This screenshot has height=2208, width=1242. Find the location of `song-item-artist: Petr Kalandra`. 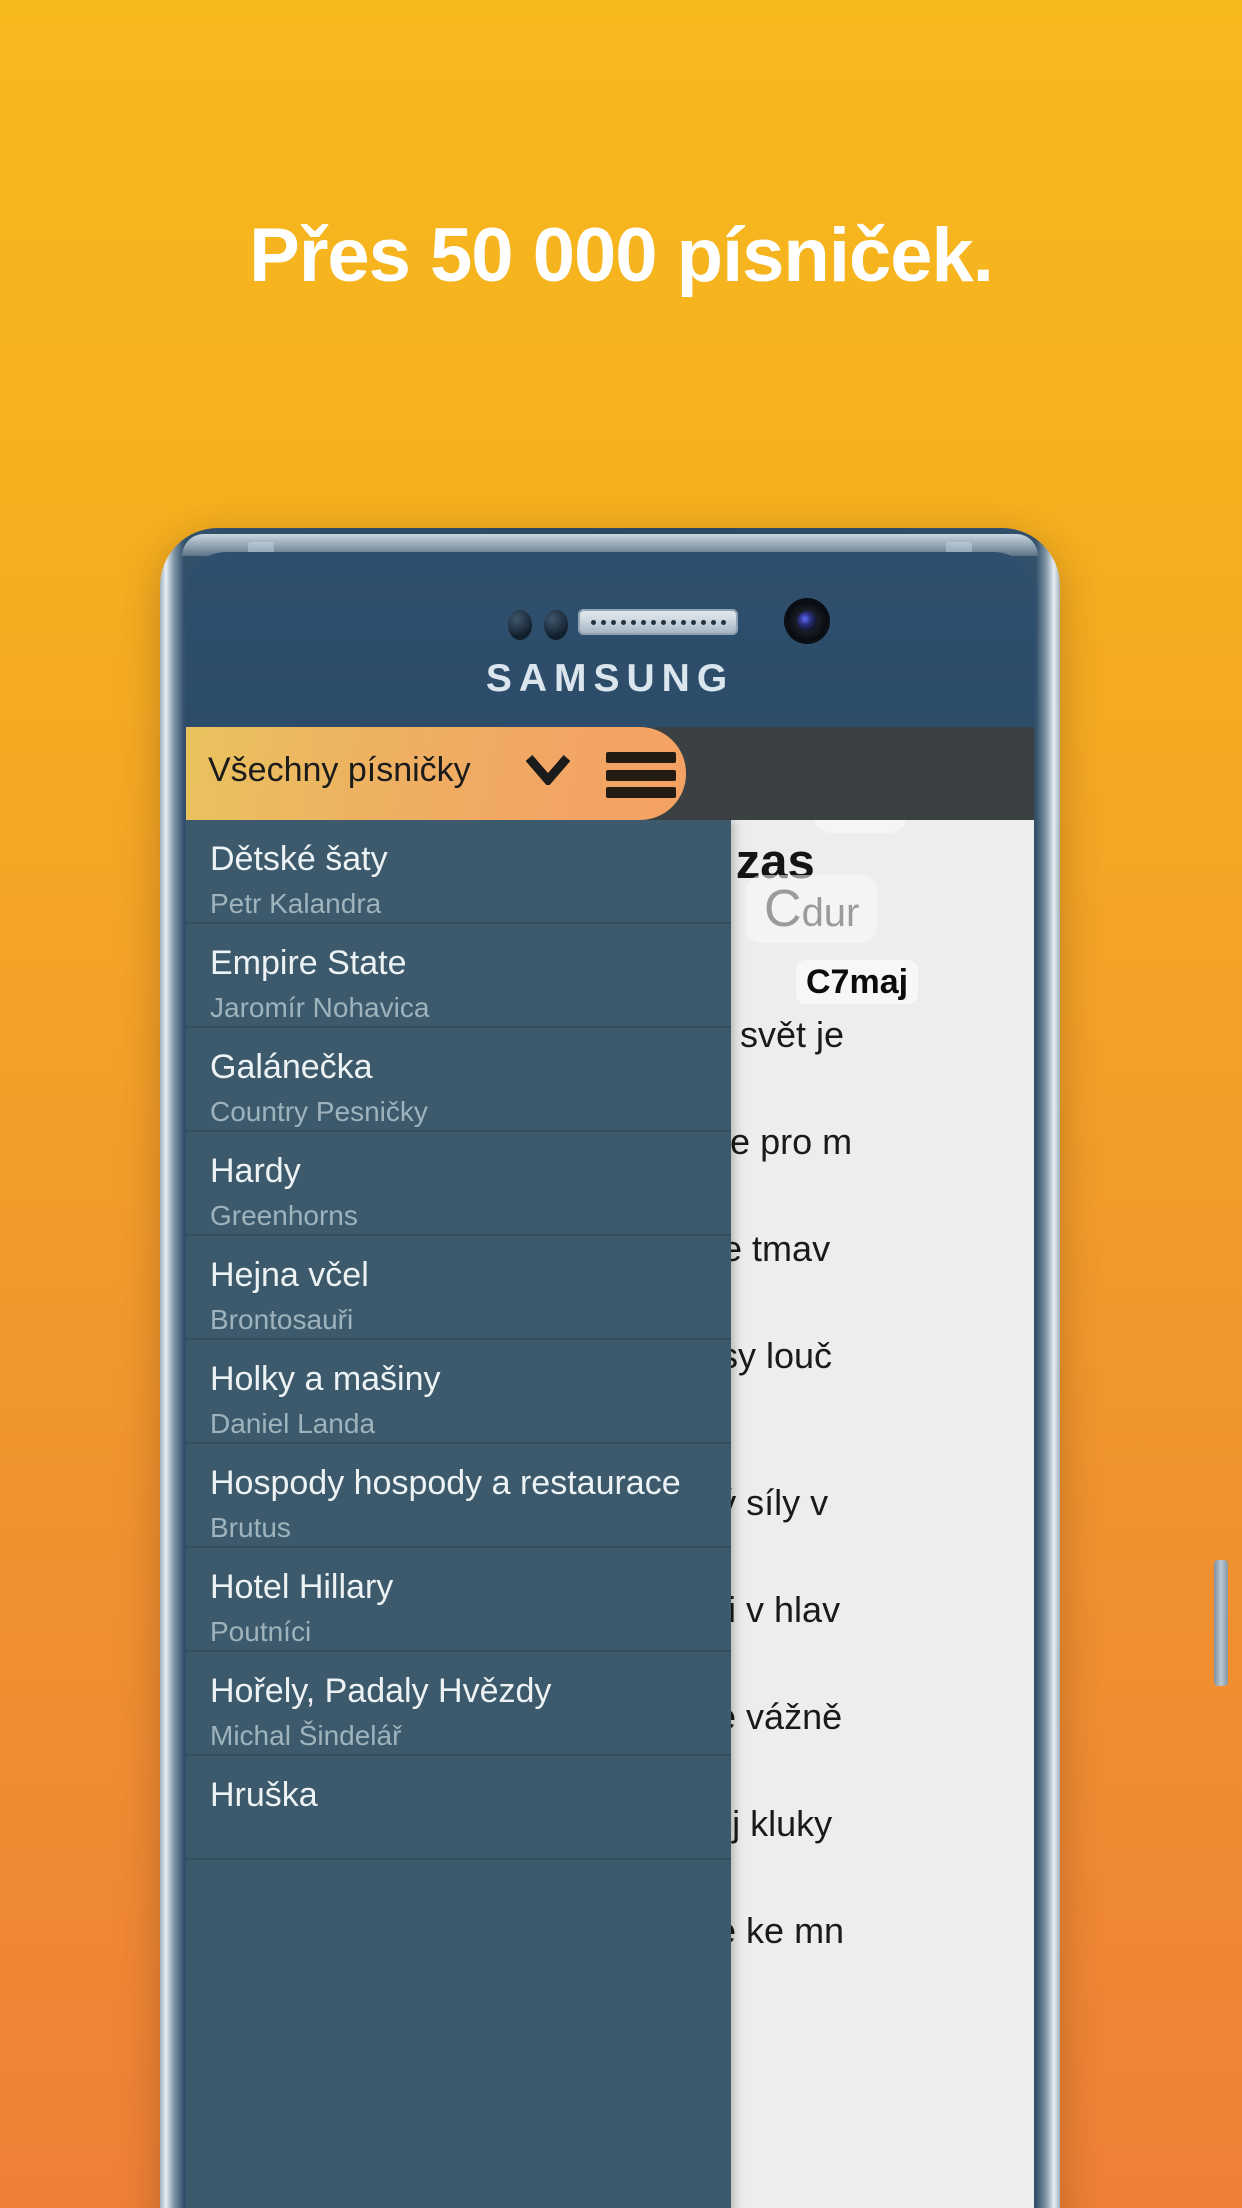

song-item-artist: Petr Kalandra is located at coordinates (296, 903).